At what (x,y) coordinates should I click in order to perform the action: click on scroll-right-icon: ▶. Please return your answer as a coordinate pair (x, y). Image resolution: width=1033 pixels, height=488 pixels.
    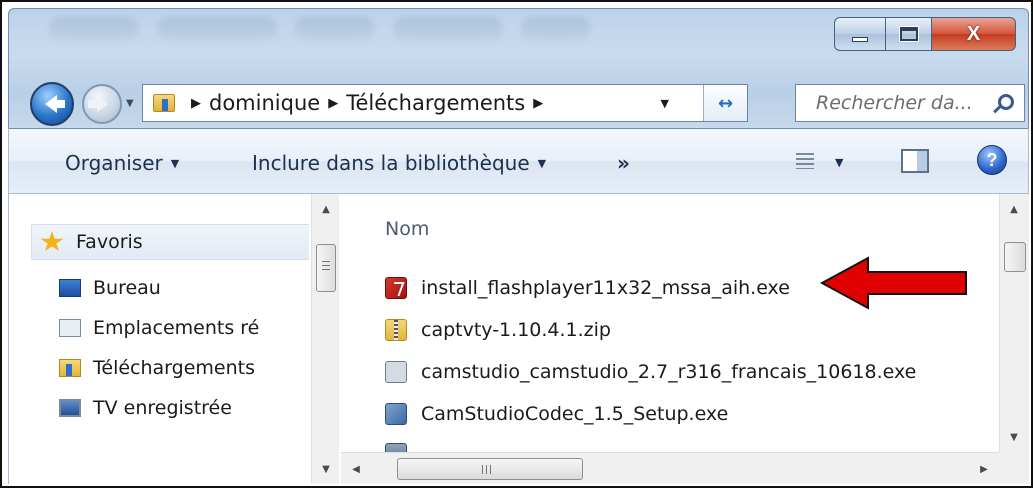
    Looking at the image, I should click on (984, 469).